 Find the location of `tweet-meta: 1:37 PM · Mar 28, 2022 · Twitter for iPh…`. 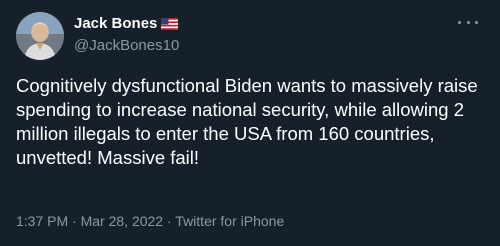

tweet-meta: 1:37 PM · Mar 28, 2022 · Twitter for iPh… is located at coordinates (150, 221).